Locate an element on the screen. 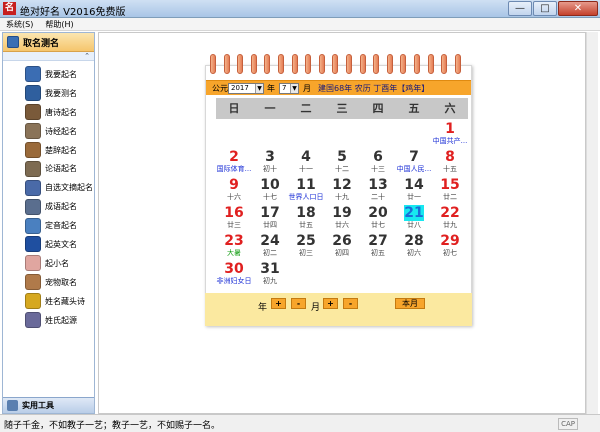 The height and width of the screenshot is (432, 600). calendar-day: 17 廿四 is located at coordinates (270, 219).